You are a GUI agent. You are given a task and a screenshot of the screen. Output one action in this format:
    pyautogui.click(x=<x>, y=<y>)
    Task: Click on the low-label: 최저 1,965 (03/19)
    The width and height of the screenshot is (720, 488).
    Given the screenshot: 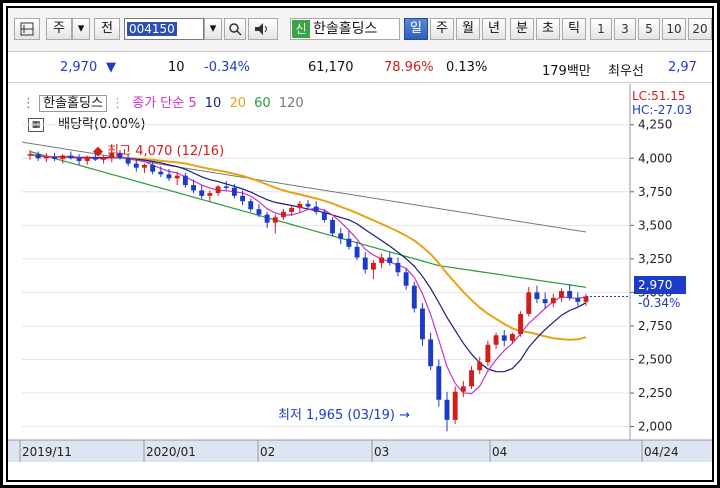 What is the action you would take?
    pyautogui.click(x=337, y=415)
    